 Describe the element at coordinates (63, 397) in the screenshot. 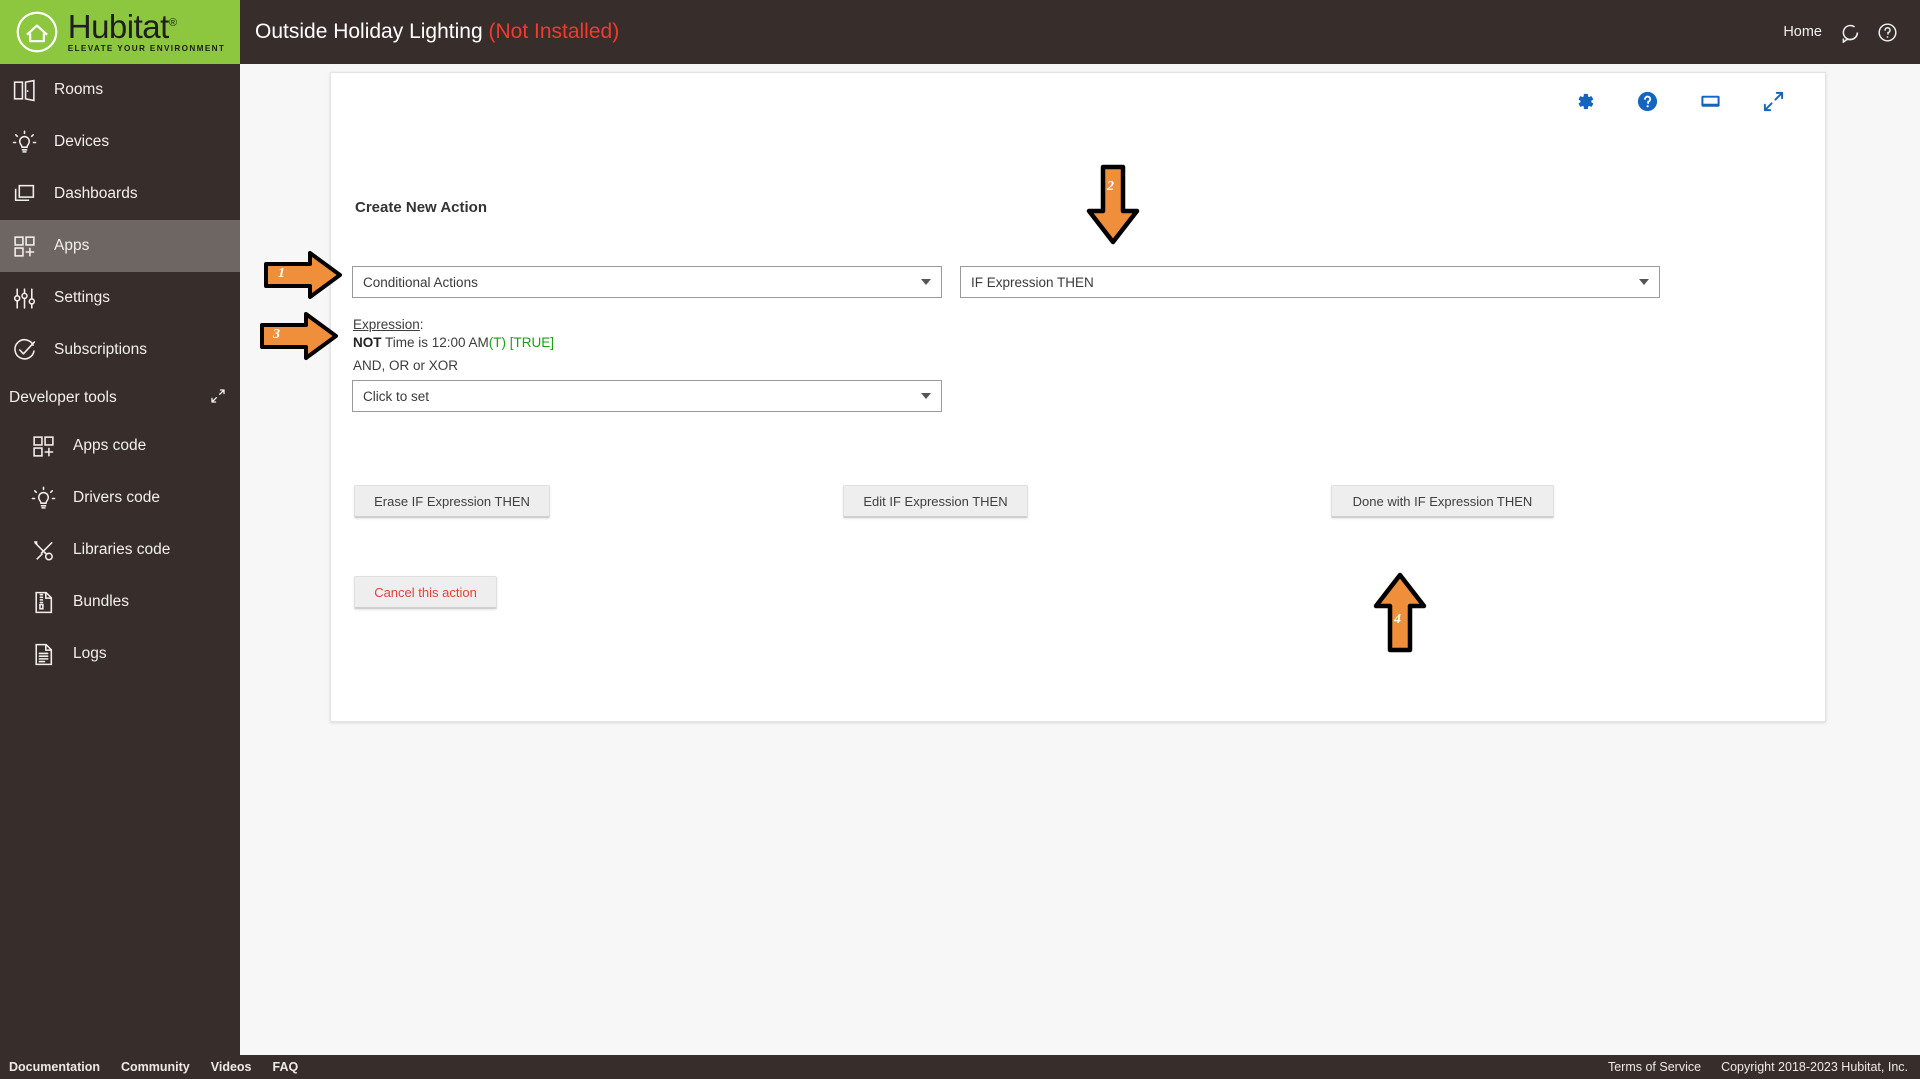

I see `sidebar-section-label: Developer tools` at that location.